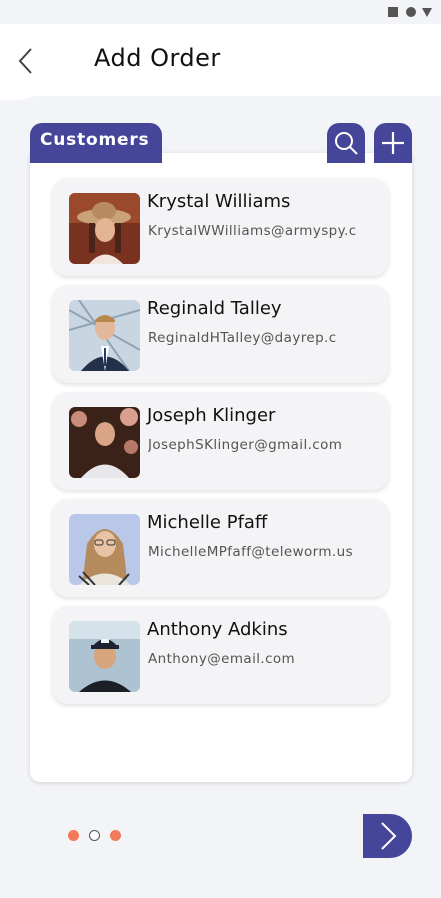 Image resolution: width=441 pixels, height=898 pixels. I want to click on customer-email: Anthony@email.com, so click(222, 659).